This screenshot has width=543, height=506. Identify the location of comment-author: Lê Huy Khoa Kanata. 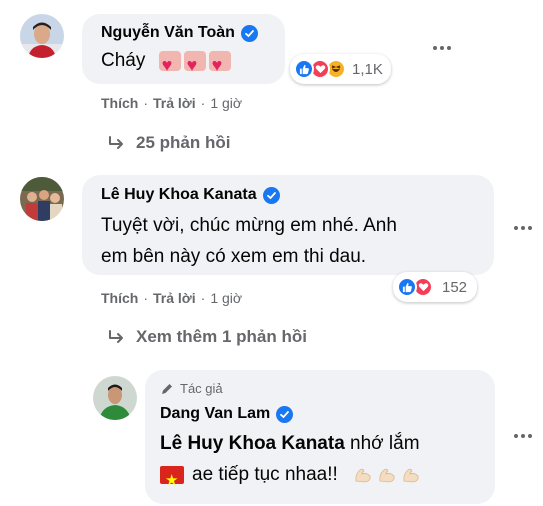
(190, 195).